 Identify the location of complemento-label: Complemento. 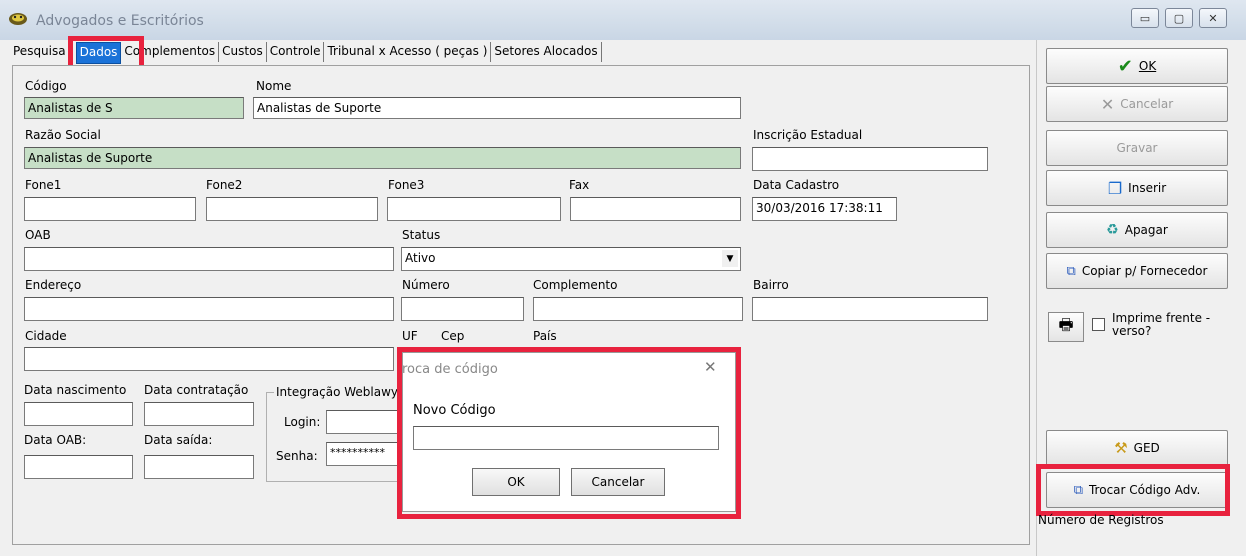
(575, 285).